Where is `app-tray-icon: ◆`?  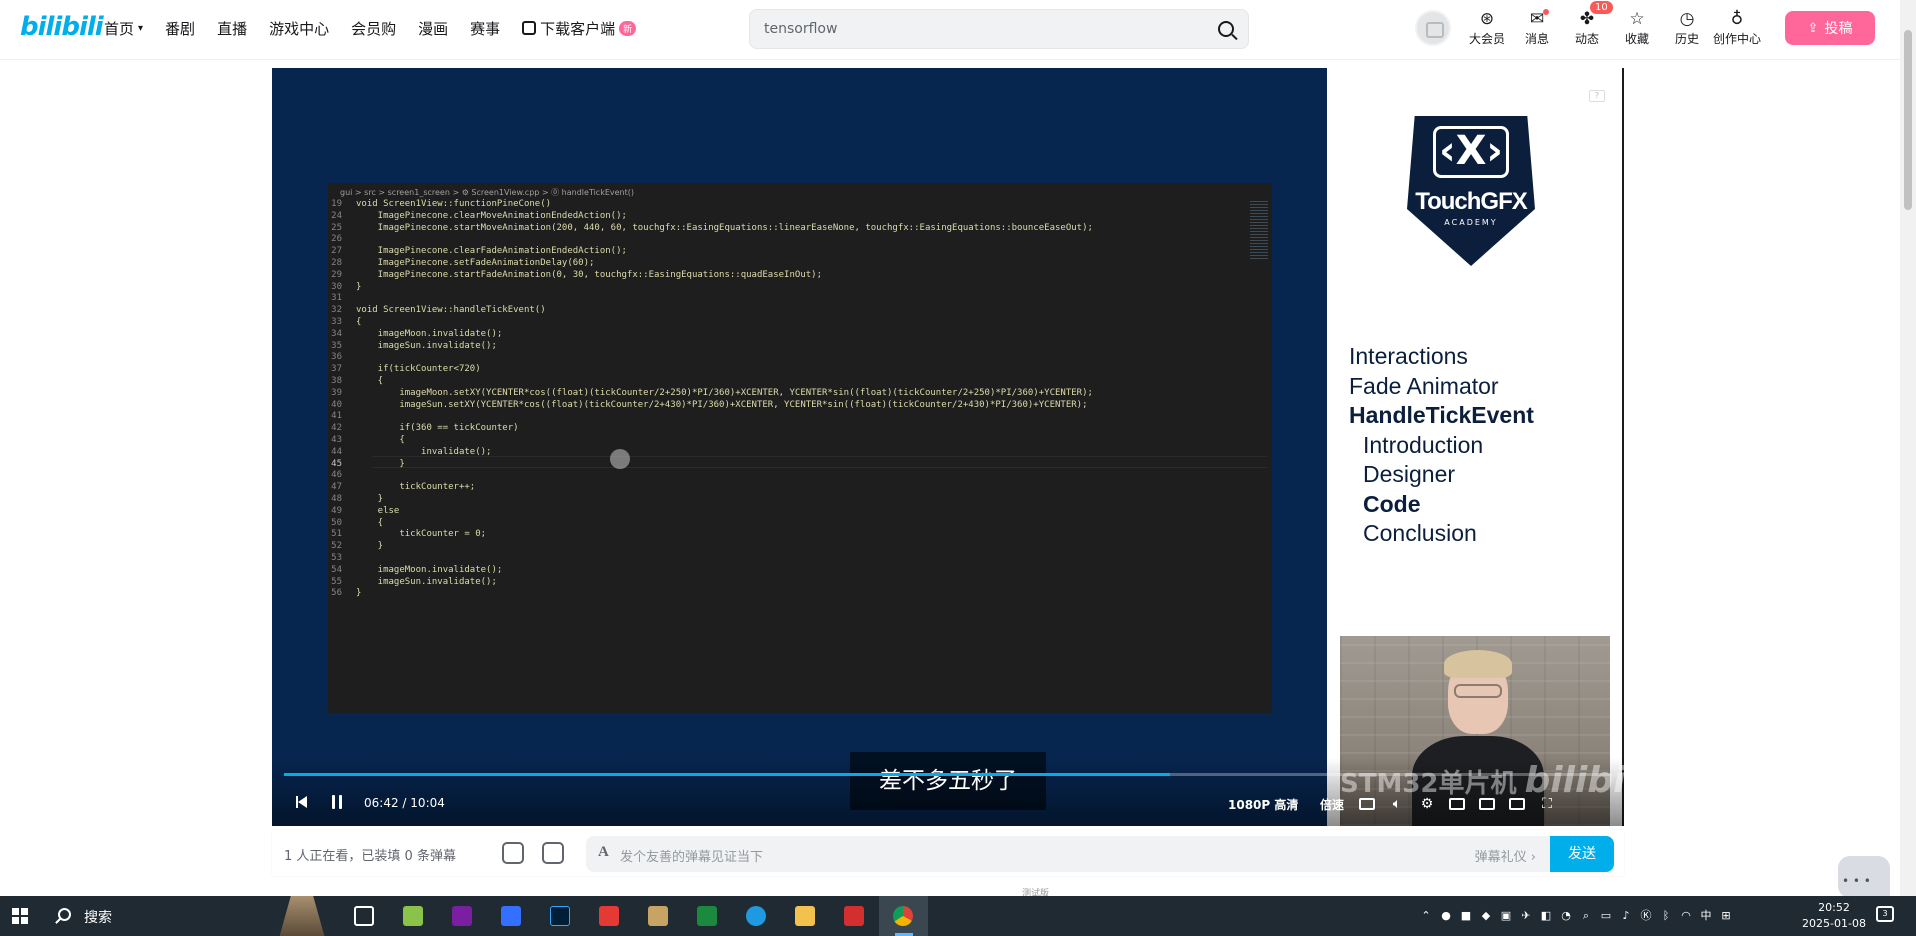
app-tray-icon: ◆ is located at coordinates (1486, 916).